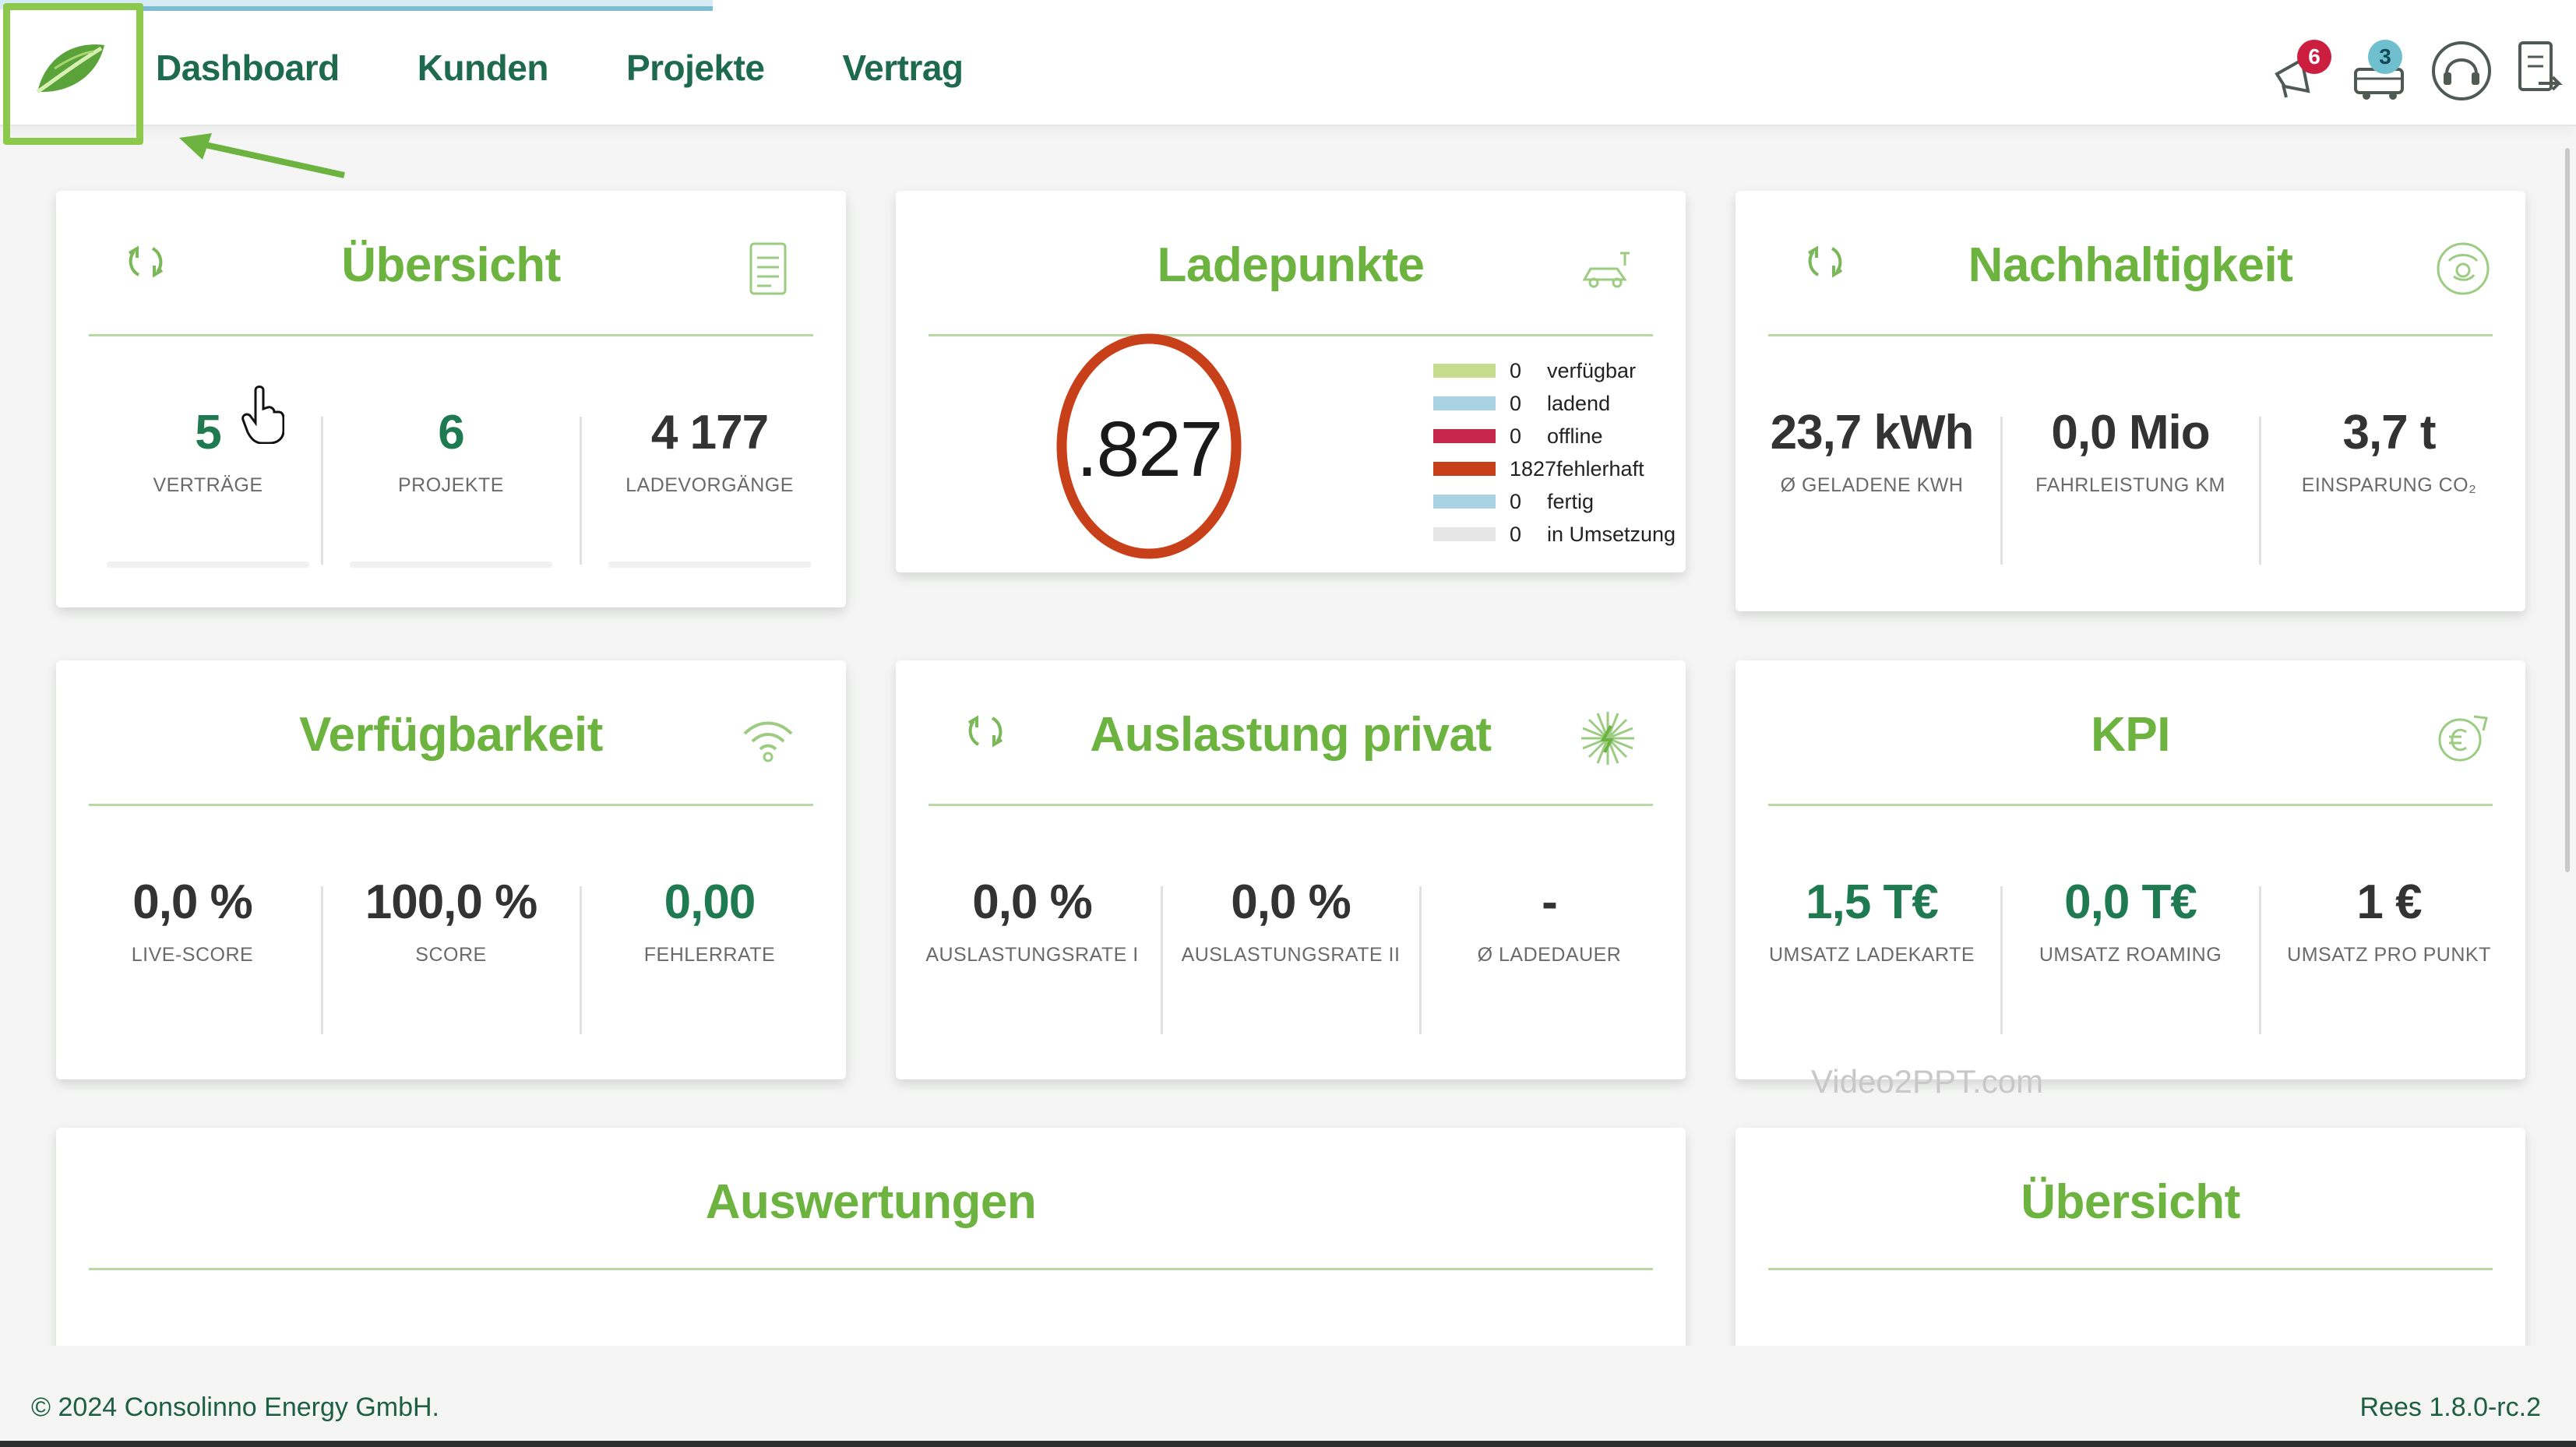  Describe the element at coordinates (2130, 902) in the screenshot. I see `stat-value: 0,0 T€` at that location.